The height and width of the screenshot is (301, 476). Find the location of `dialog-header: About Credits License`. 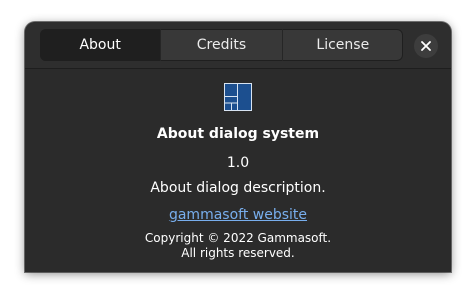

dialog-header: About Credits License is located at coordinates (238, 45).